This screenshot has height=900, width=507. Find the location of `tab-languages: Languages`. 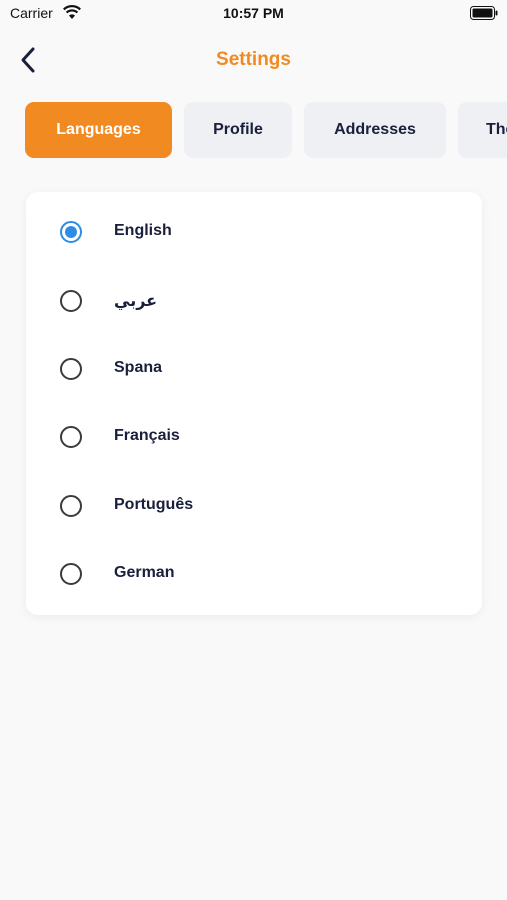

tab-languages: Languages is located at coordinates (98, 130).